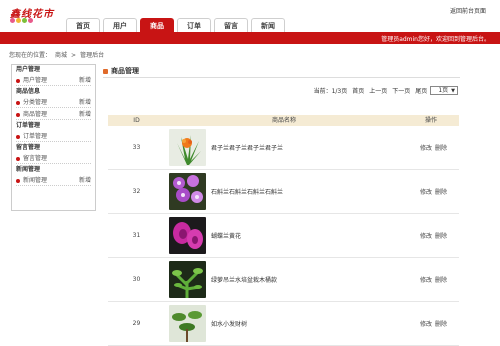 This screenshot has height=346, width=500. I want to click on col-header-id: ID, so click(136, 120).